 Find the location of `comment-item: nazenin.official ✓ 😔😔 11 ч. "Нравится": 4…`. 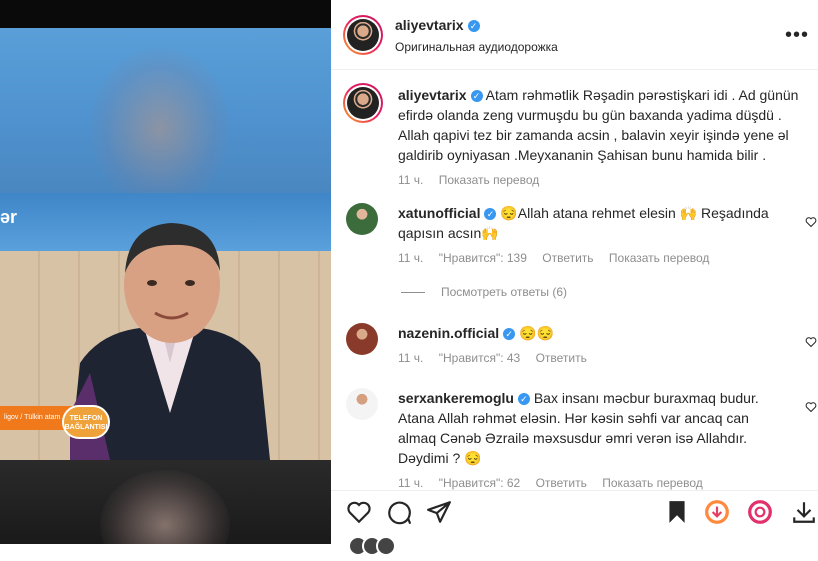

comment-item: nazenin.official ✓ 😔😔 11 ч. "Нравится": 4… is located at coordinates (581, 344).